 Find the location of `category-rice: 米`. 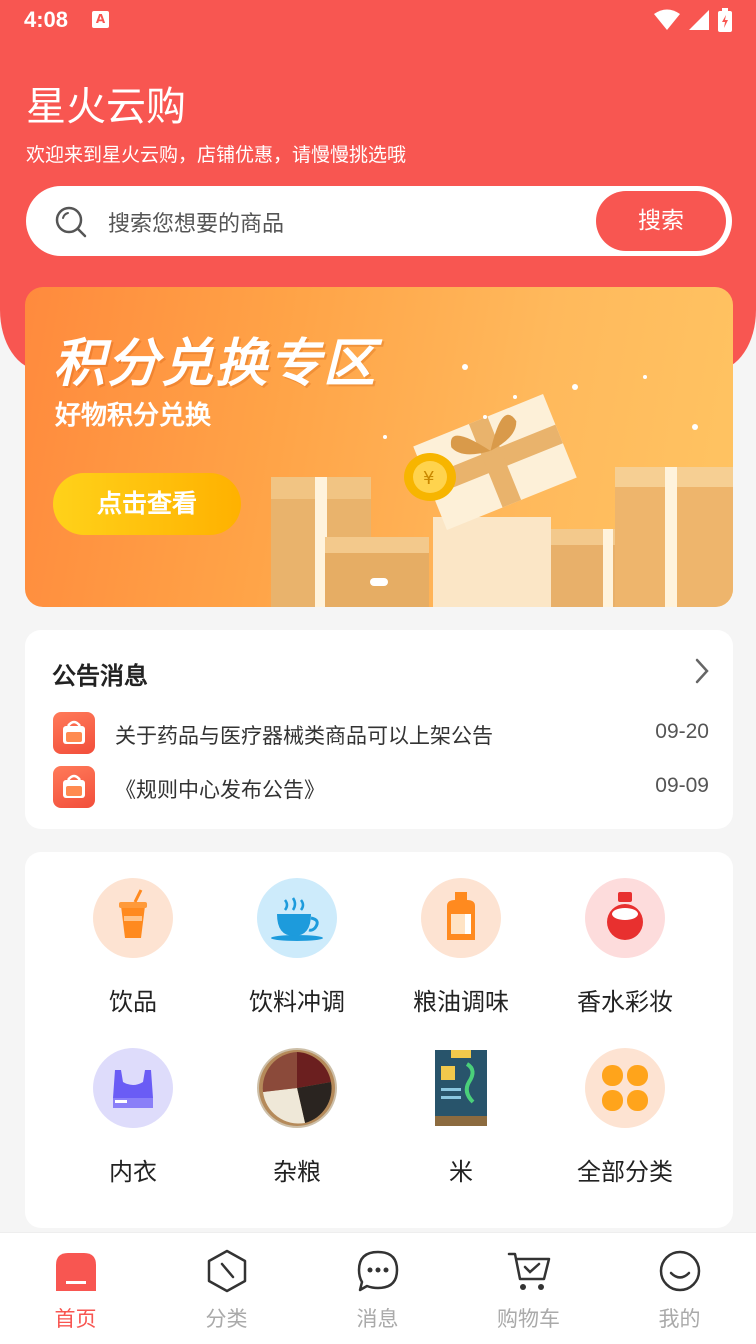

category-rice: 米 is located at coordinates (461, 1123).